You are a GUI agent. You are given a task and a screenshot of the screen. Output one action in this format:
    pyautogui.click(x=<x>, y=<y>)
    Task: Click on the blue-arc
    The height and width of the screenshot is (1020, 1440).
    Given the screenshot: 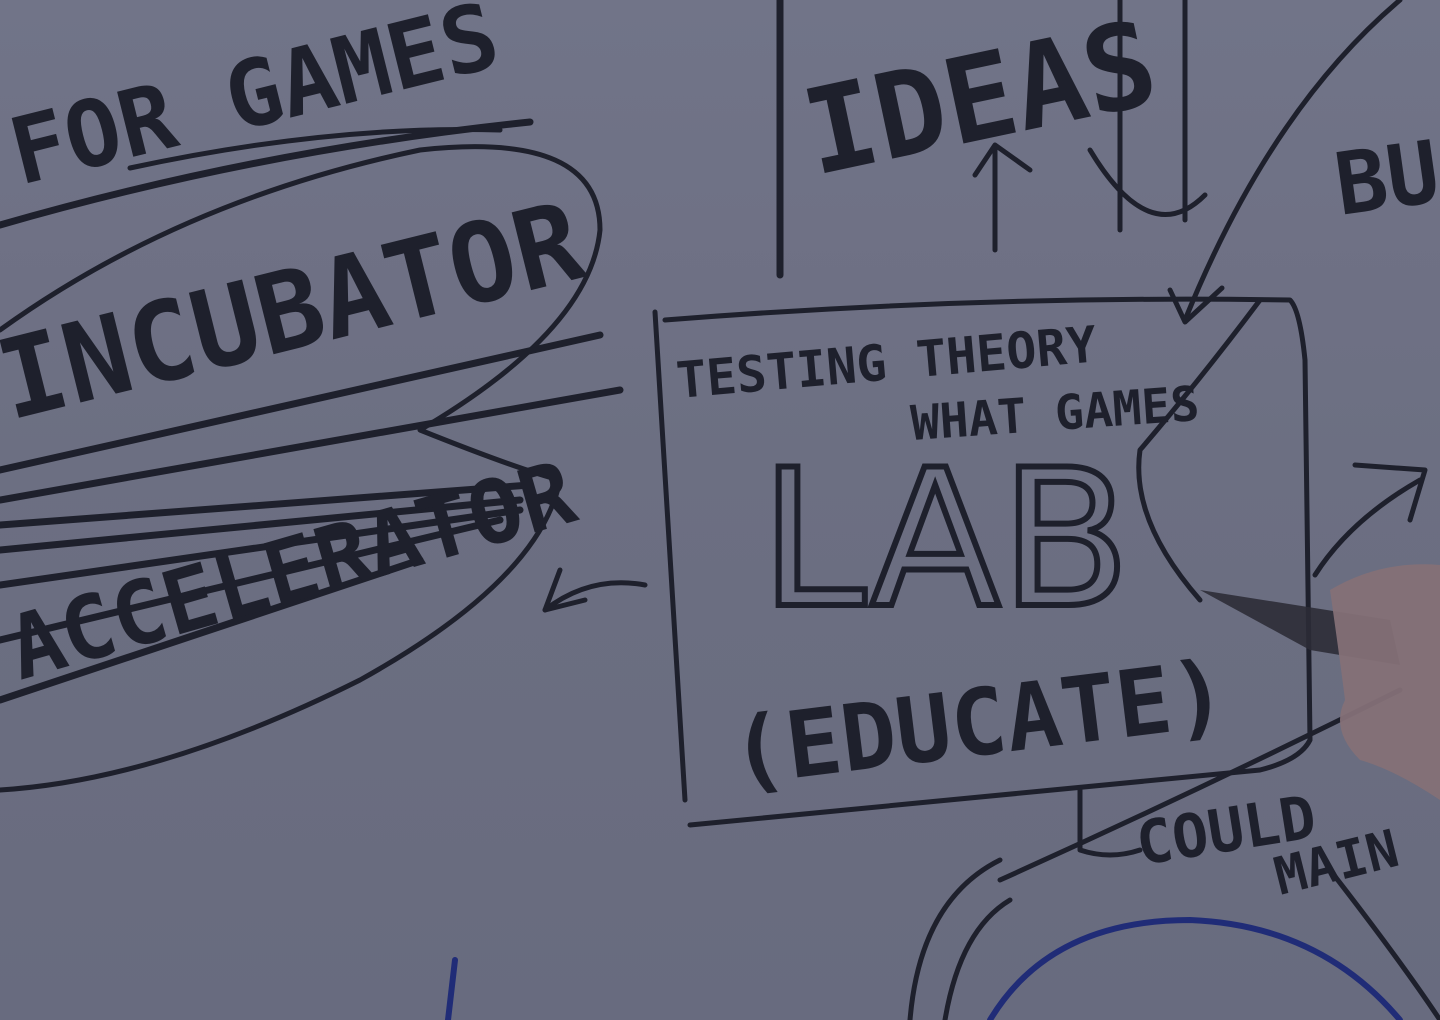 What is the action you would take?
    pyautogui.click(x=1195, y=968)
    